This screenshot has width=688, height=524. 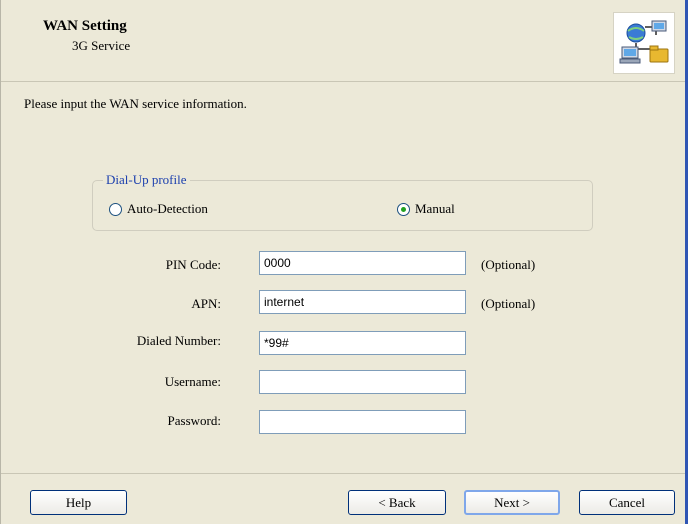 I want to click on pin-optional-note: (Optional), so click(x=508, y=264).